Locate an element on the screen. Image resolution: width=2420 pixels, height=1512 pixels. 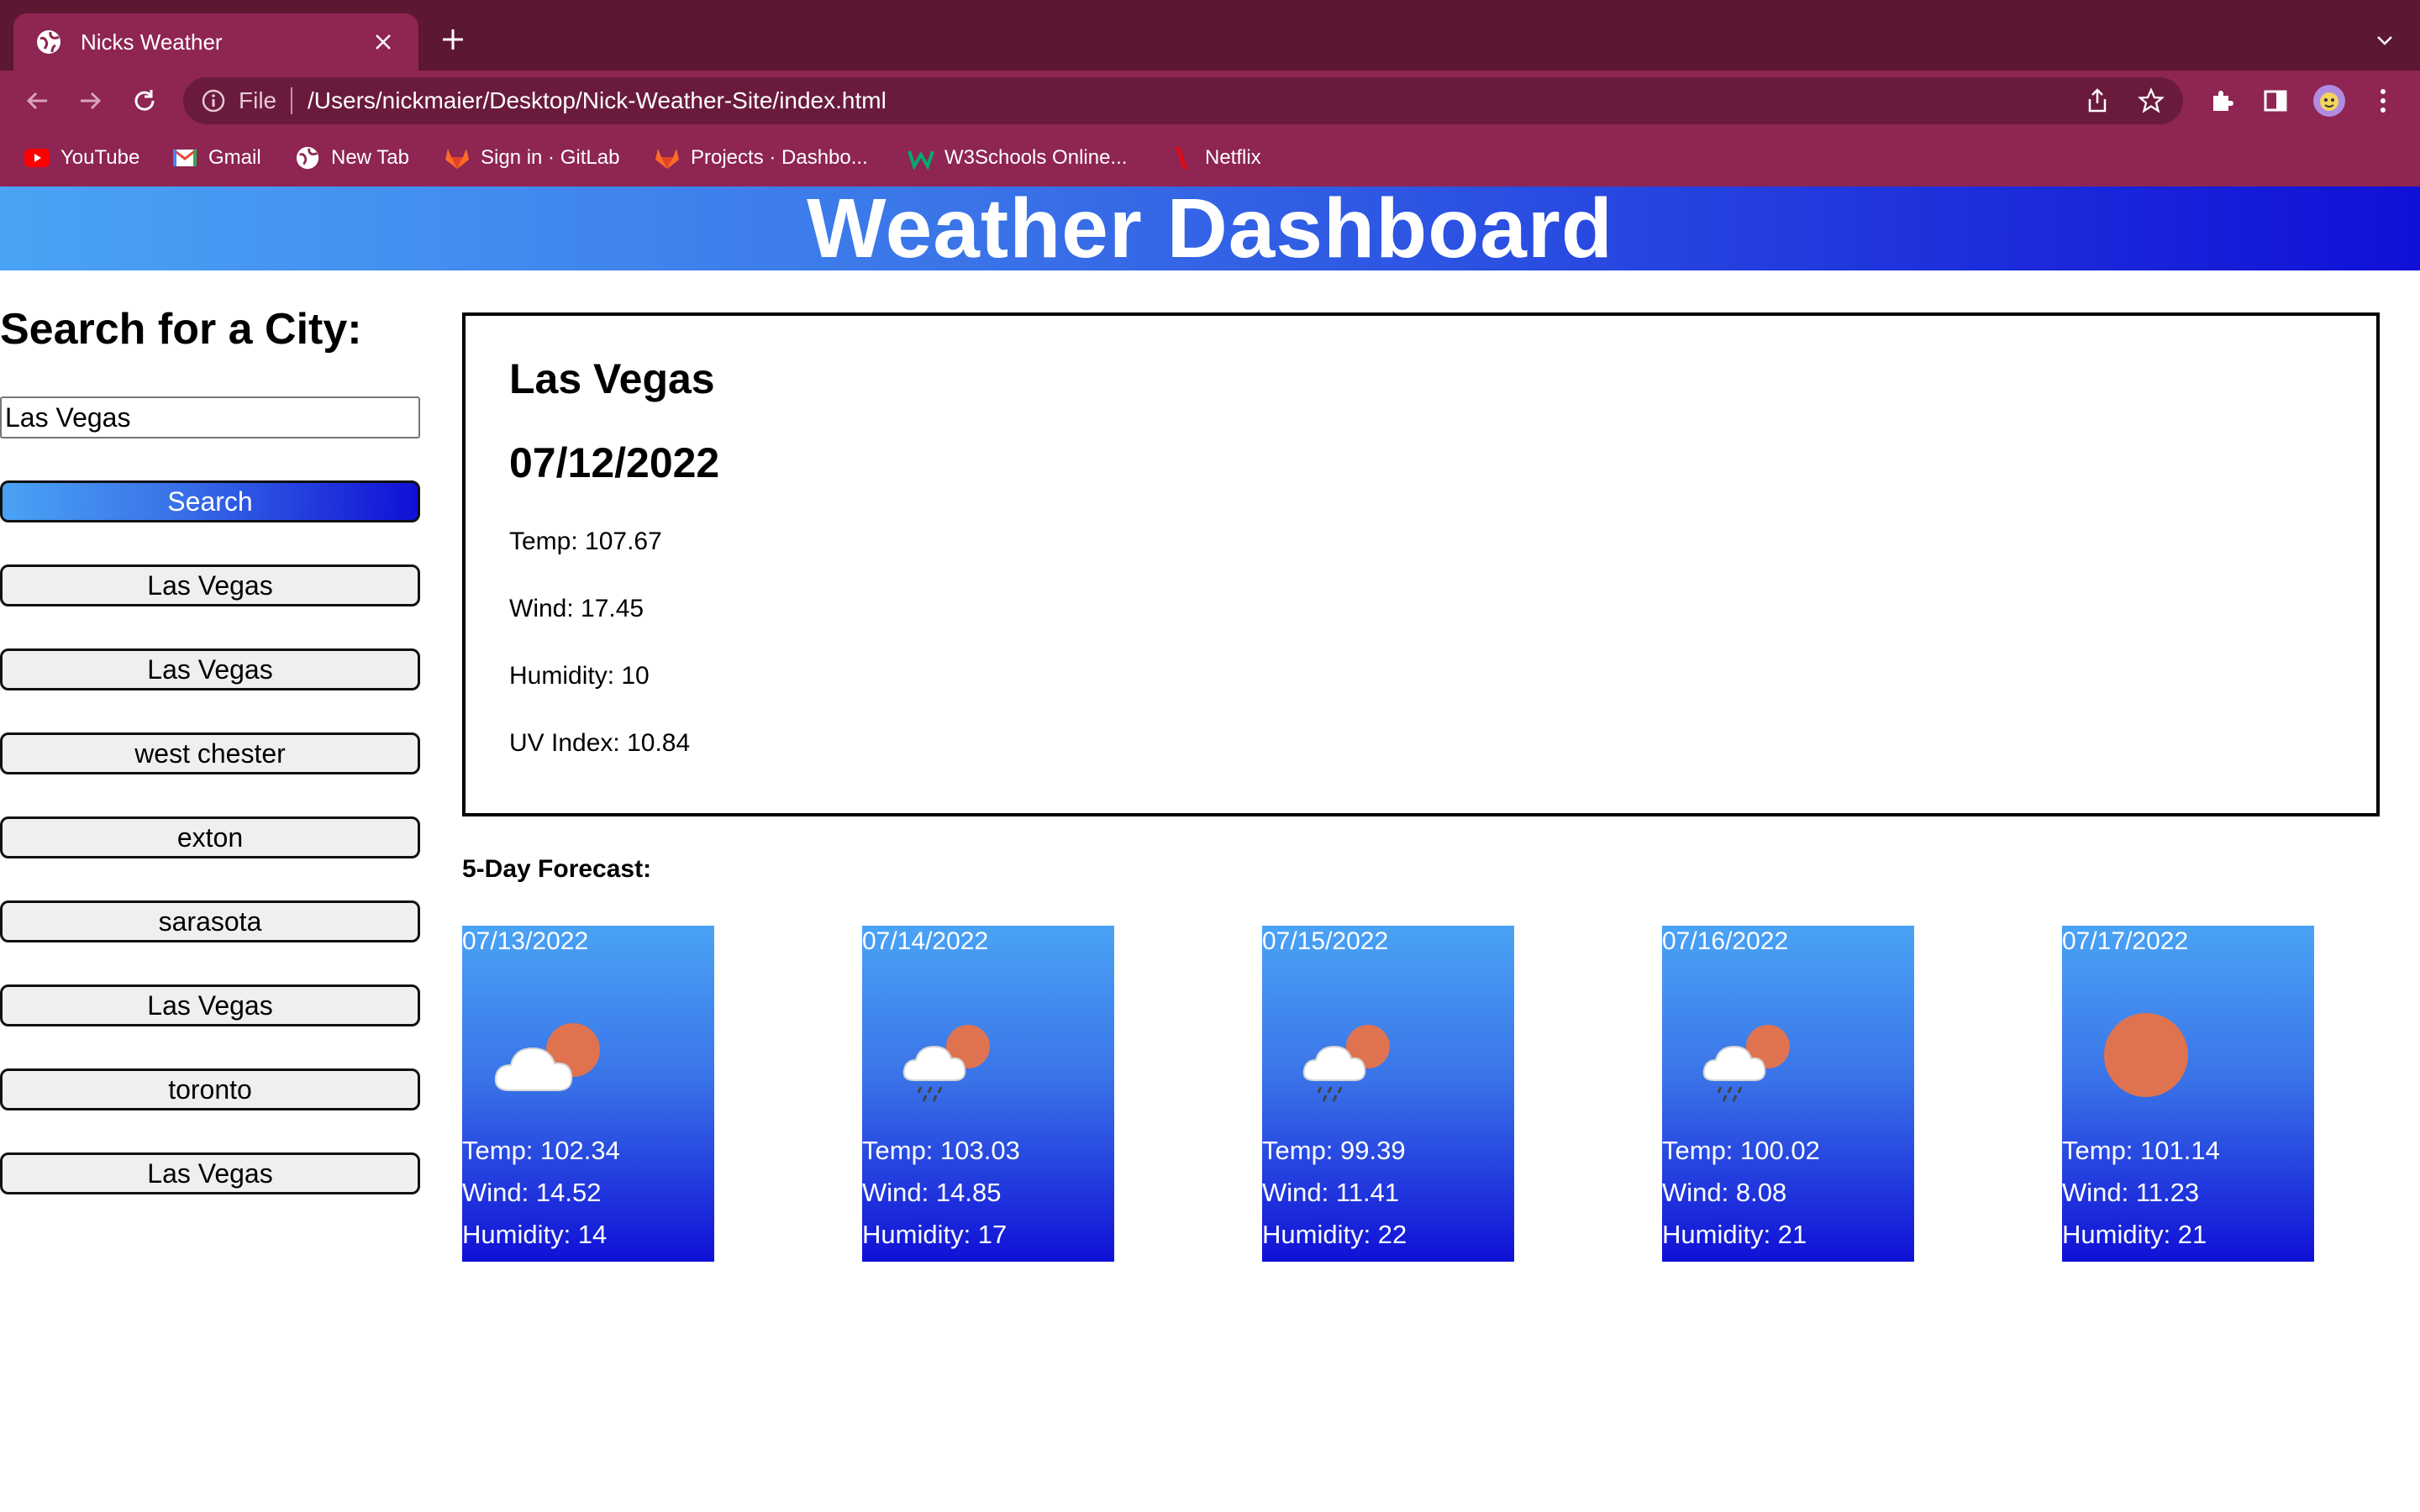
current-date: 07/12/2022 is located at coordinates (614, 462).